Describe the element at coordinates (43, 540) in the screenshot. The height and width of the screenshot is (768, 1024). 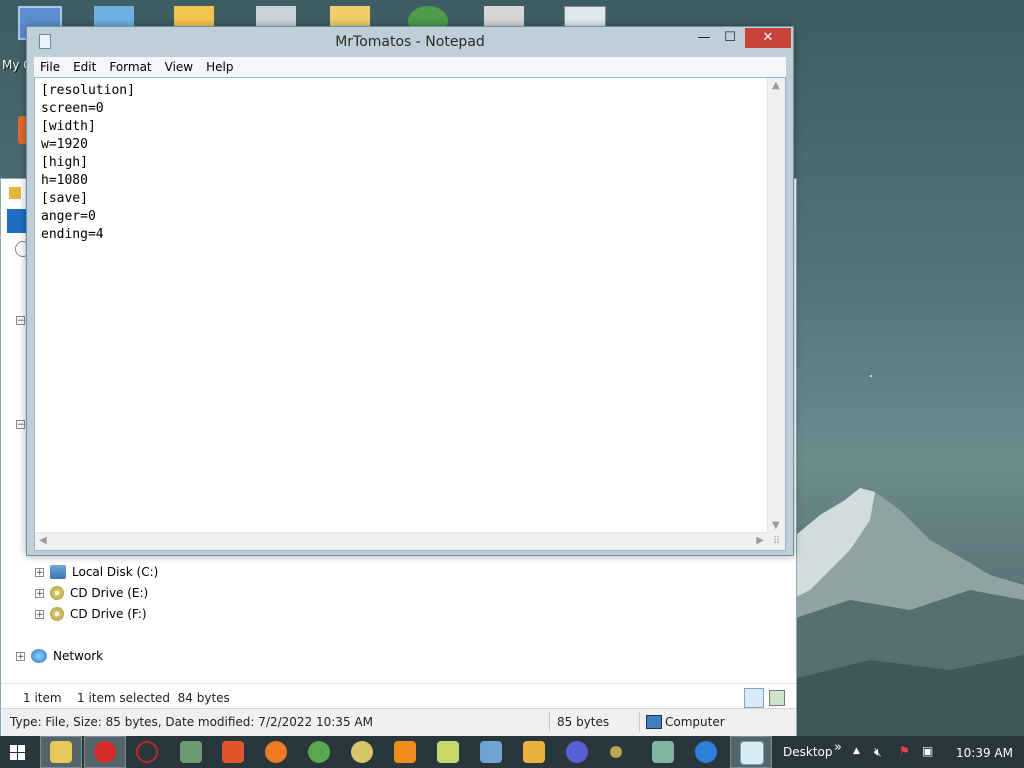
I see `scroll-left-arrow-icon: ◀` at that location.